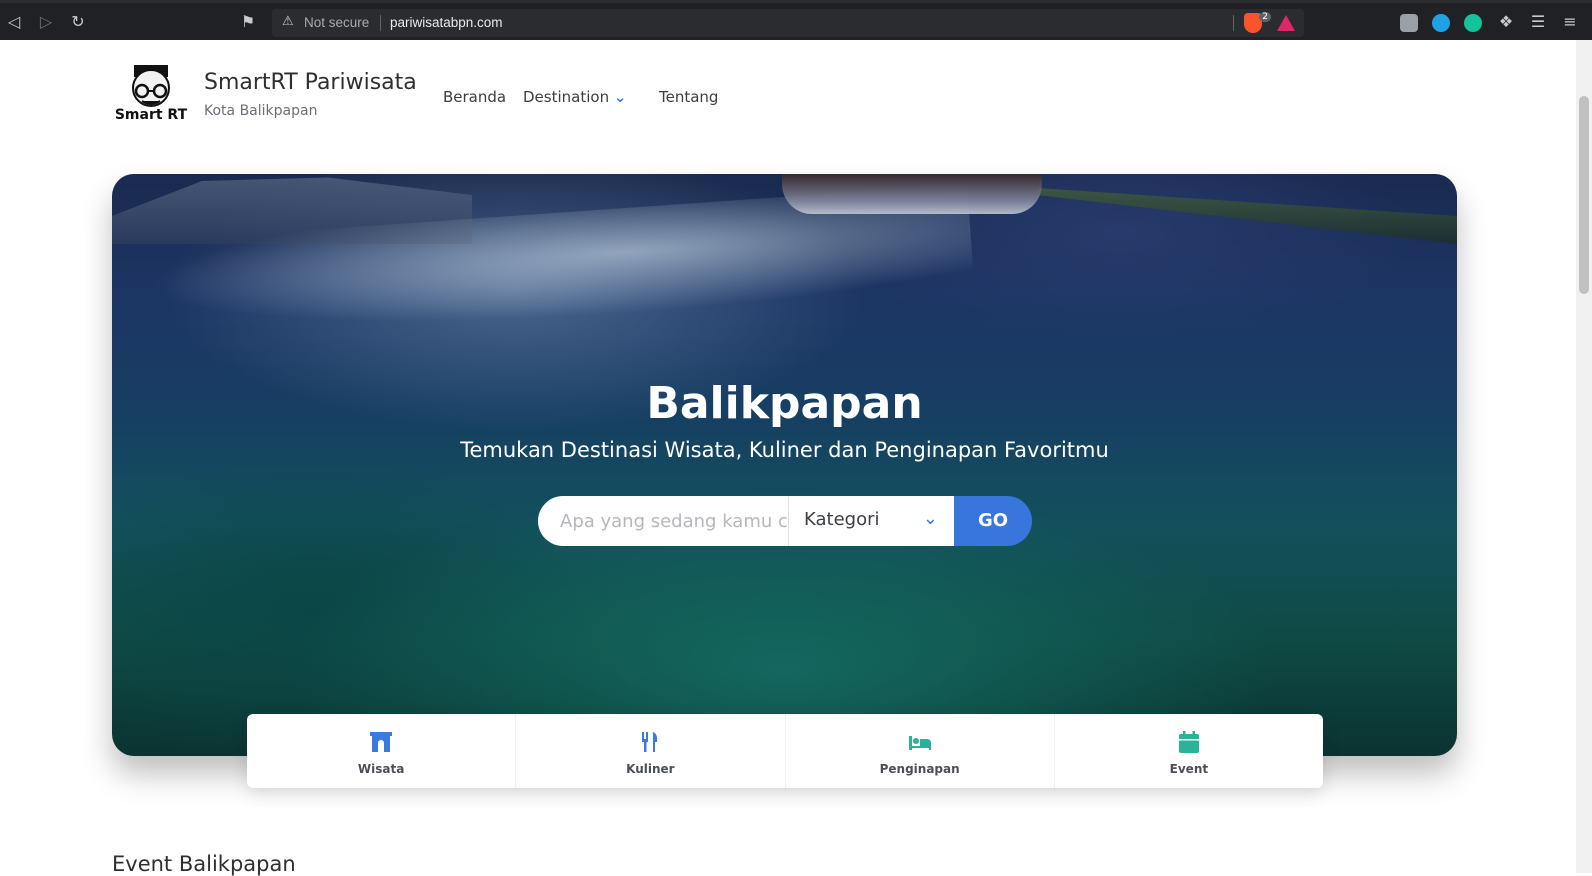 This screenshot has height=876, width=1592. Describe the element at coordinates (310, 82) in the screenshot. I see `site-title: SmartRT Pariwisata` at that location.